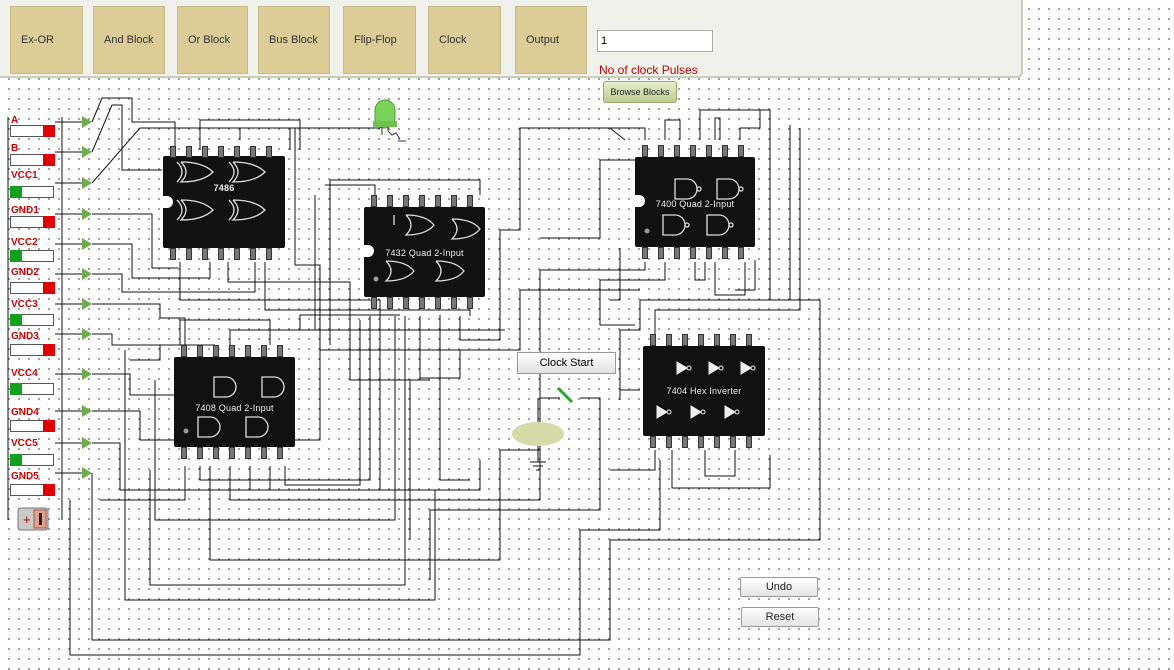  Describe the element at coordinates (779, 587) in the screenshot. I see `undo-button: Undo` at that location.